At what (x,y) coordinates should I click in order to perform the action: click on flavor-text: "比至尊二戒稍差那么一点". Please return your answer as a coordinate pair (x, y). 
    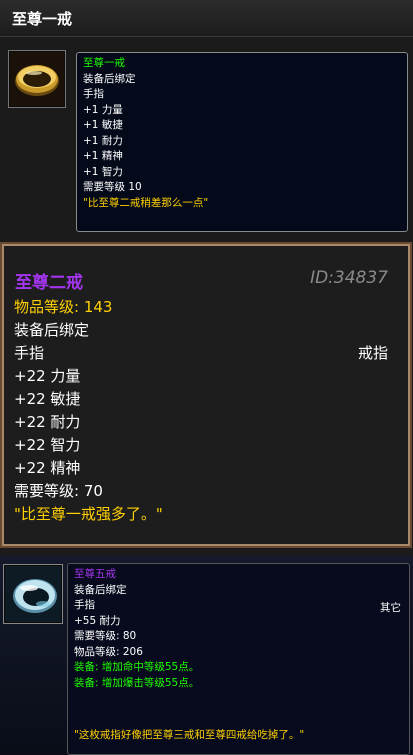
    Looking at the image, I should click on (146, 202).